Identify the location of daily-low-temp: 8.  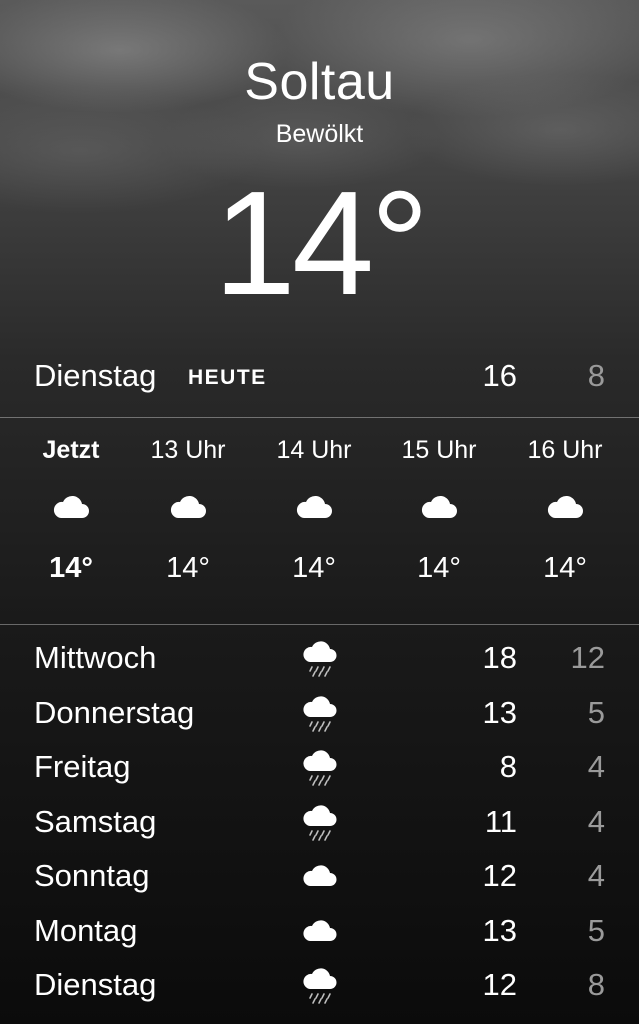
(596, 984).